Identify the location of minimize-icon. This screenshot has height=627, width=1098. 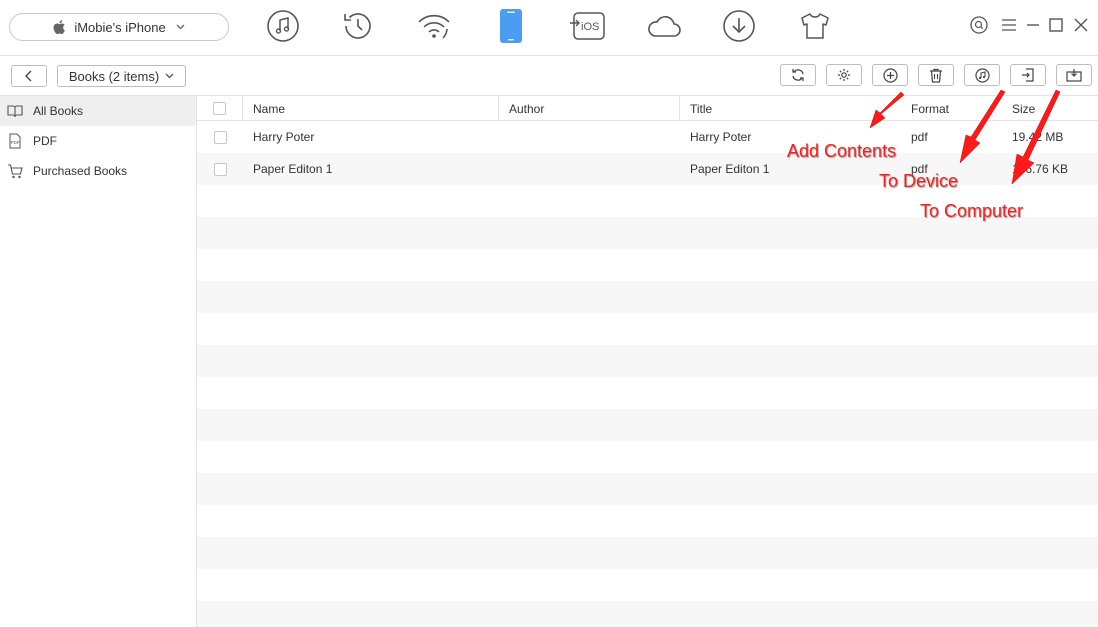
(1033, 25).